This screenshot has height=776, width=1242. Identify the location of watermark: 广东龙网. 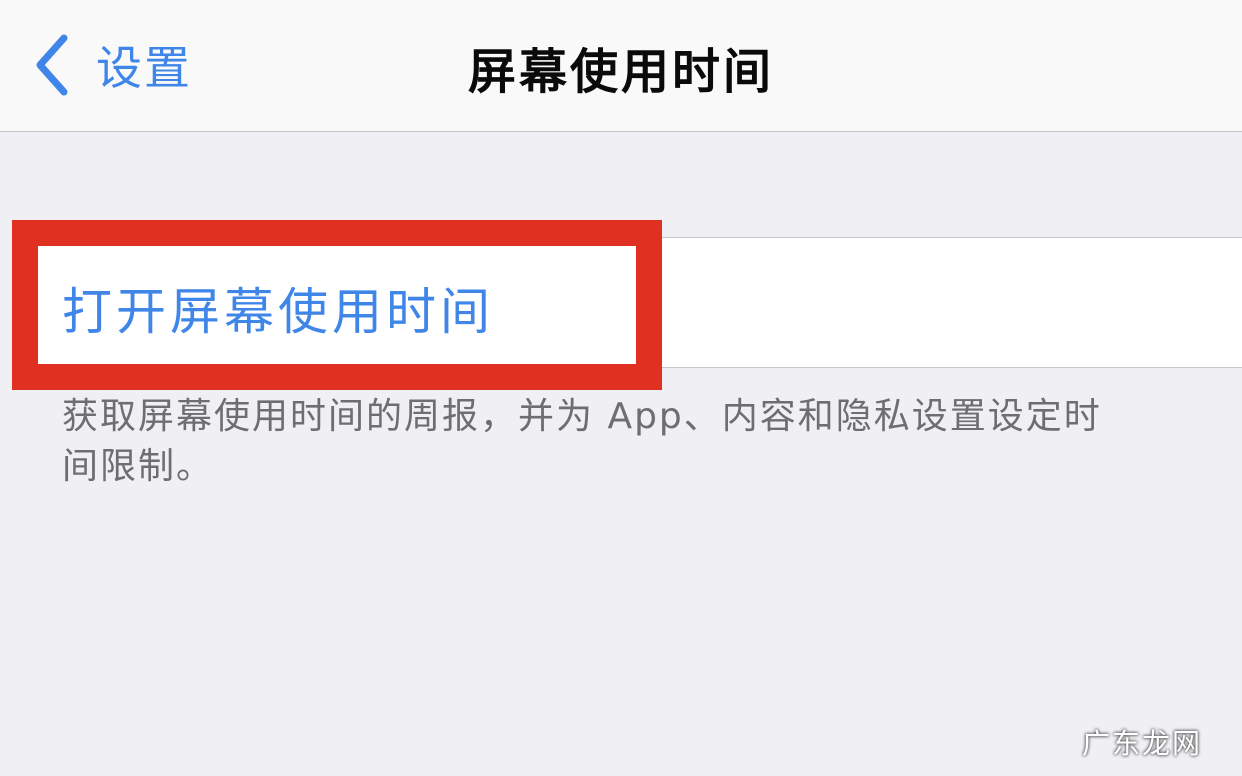
(1141, 743).